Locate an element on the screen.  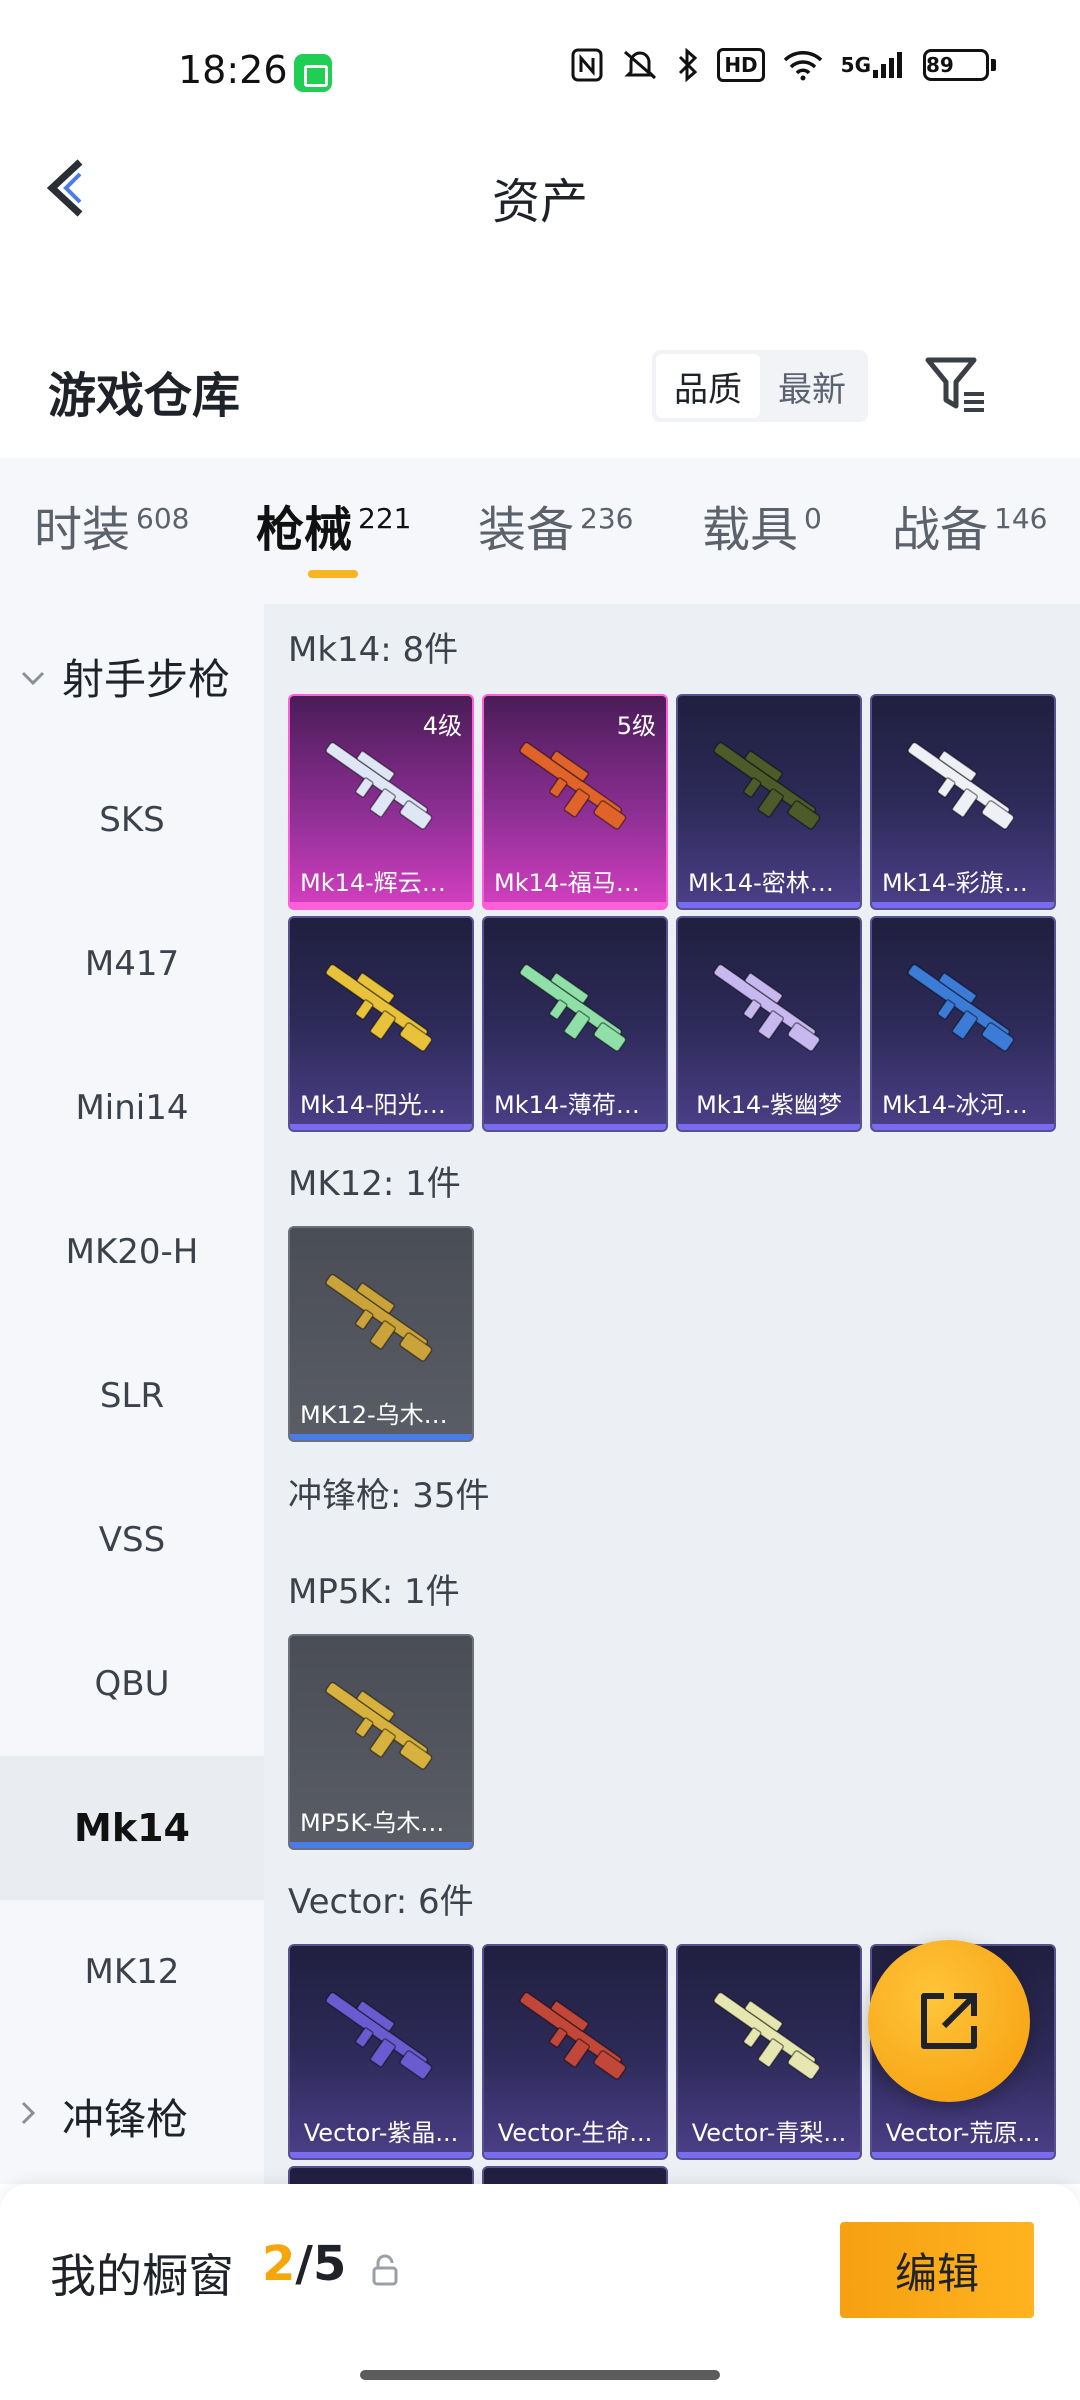
sidebar-item-vss: VSS is located at coordinates (132, 1540).